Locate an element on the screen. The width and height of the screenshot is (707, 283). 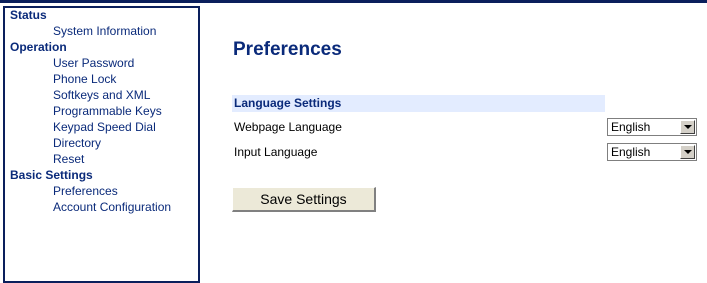
save-settings-button: Save Settings is located at coordinates (304, 199).